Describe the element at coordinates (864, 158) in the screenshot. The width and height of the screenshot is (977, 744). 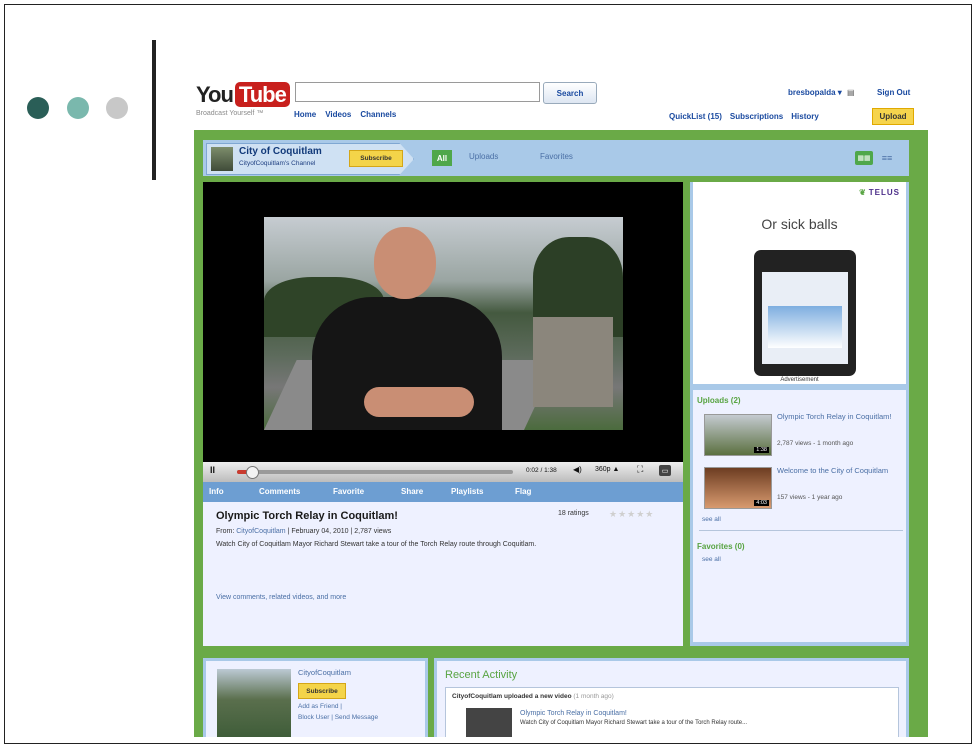
I see `grid-view-icon: ▦▦` at that location.